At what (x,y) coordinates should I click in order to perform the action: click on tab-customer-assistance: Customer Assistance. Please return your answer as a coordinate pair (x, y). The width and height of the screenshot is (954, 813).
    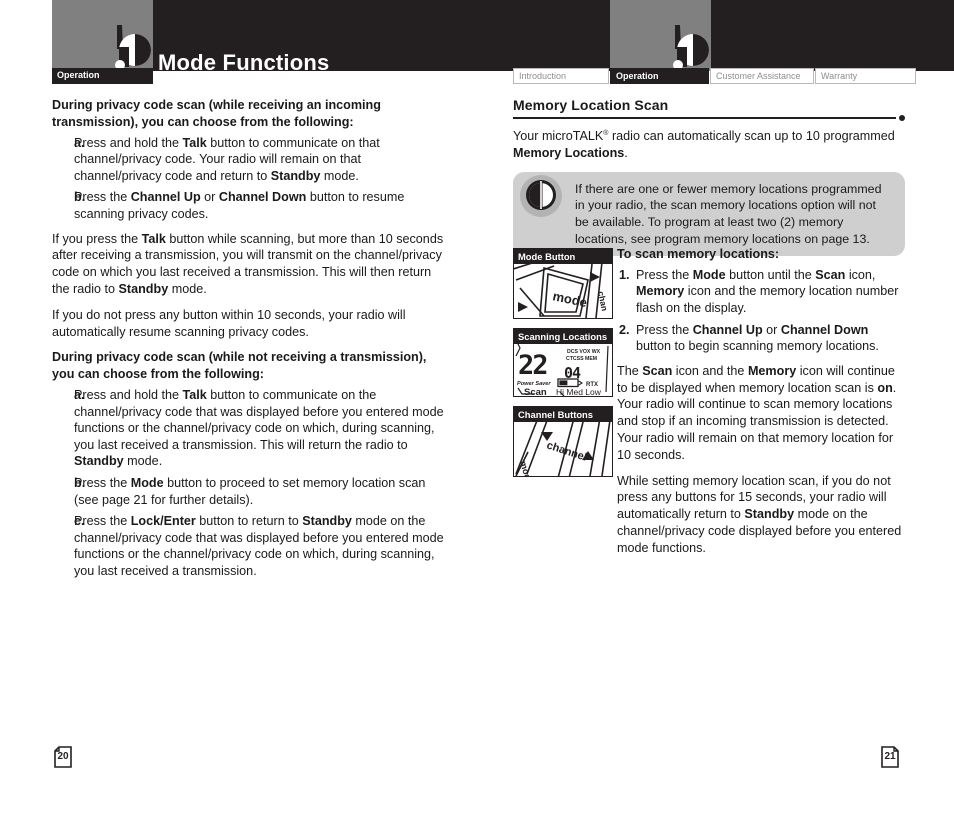
    Looking at the image, I should click on (762, 76).